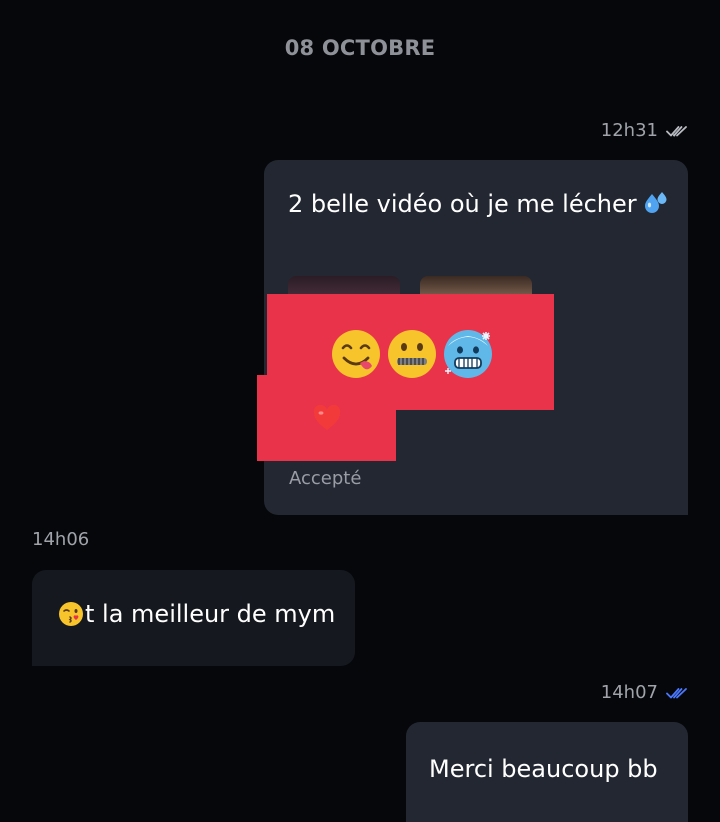  Describe the element at coordinates (71, 614) in the screenshot. I see `face-blowing-kiss-icon` at that location.